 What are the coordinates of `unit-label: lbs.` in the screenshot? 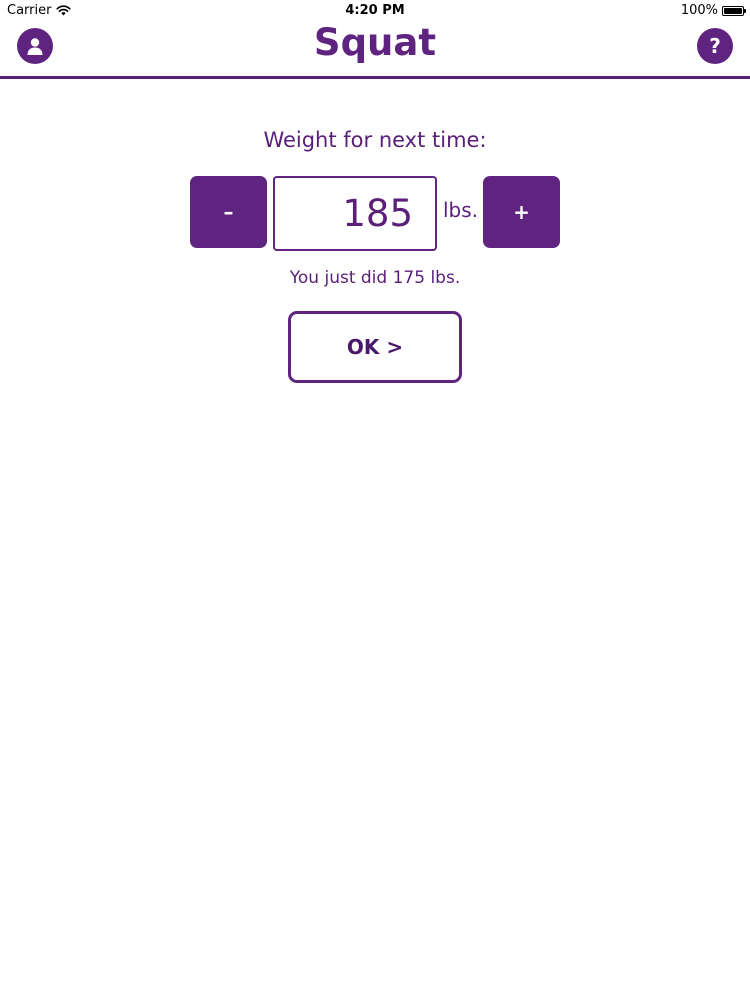 It's located at (461, 210).